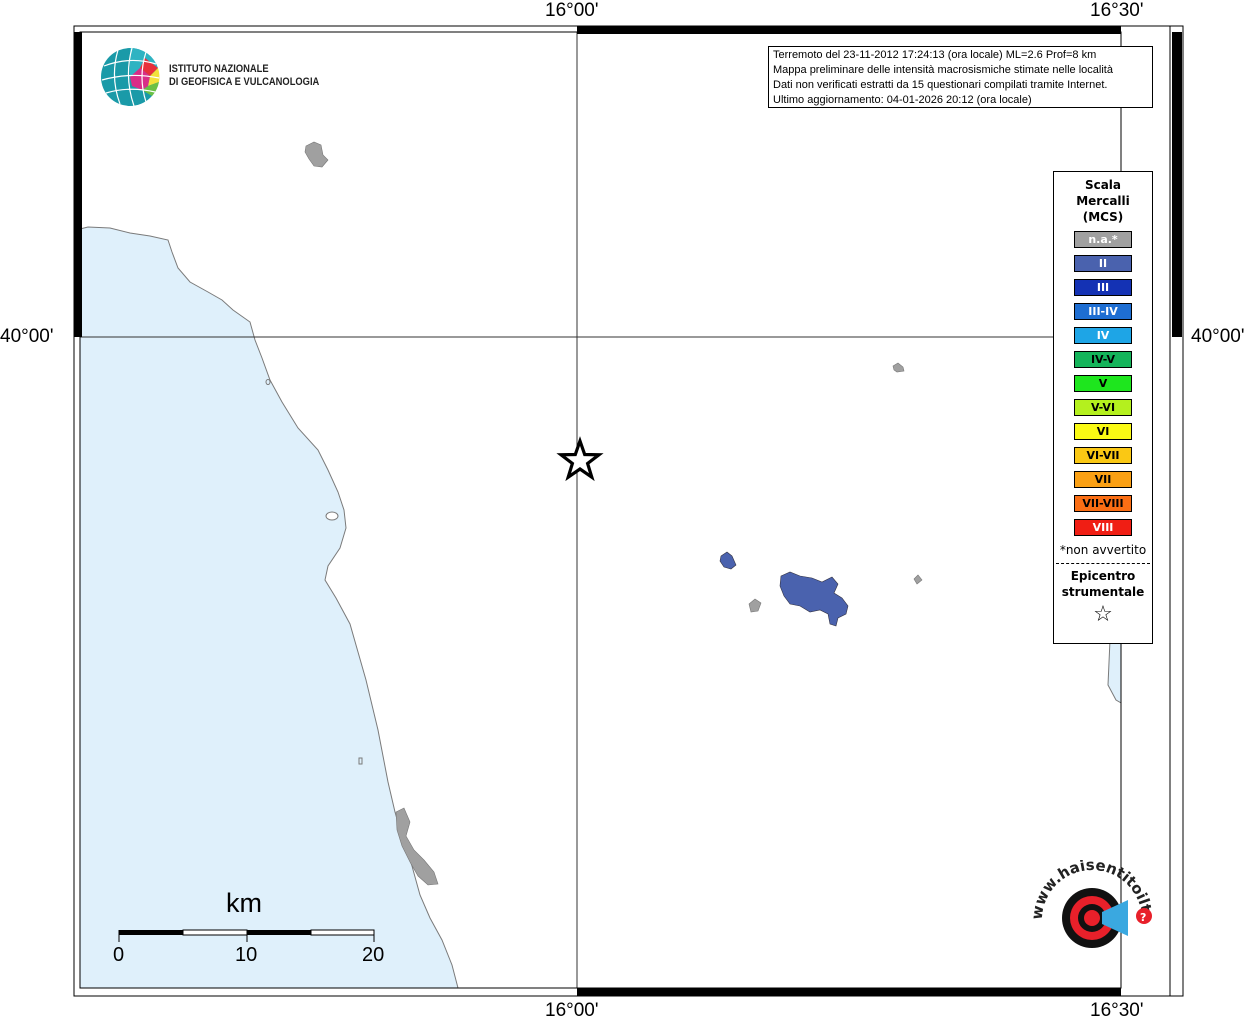 This screenshot has width=1255, height=1024. Describe the element at coordinates (1103, 311) in the screenshot. I see `legend-item: III-IV` at that location.